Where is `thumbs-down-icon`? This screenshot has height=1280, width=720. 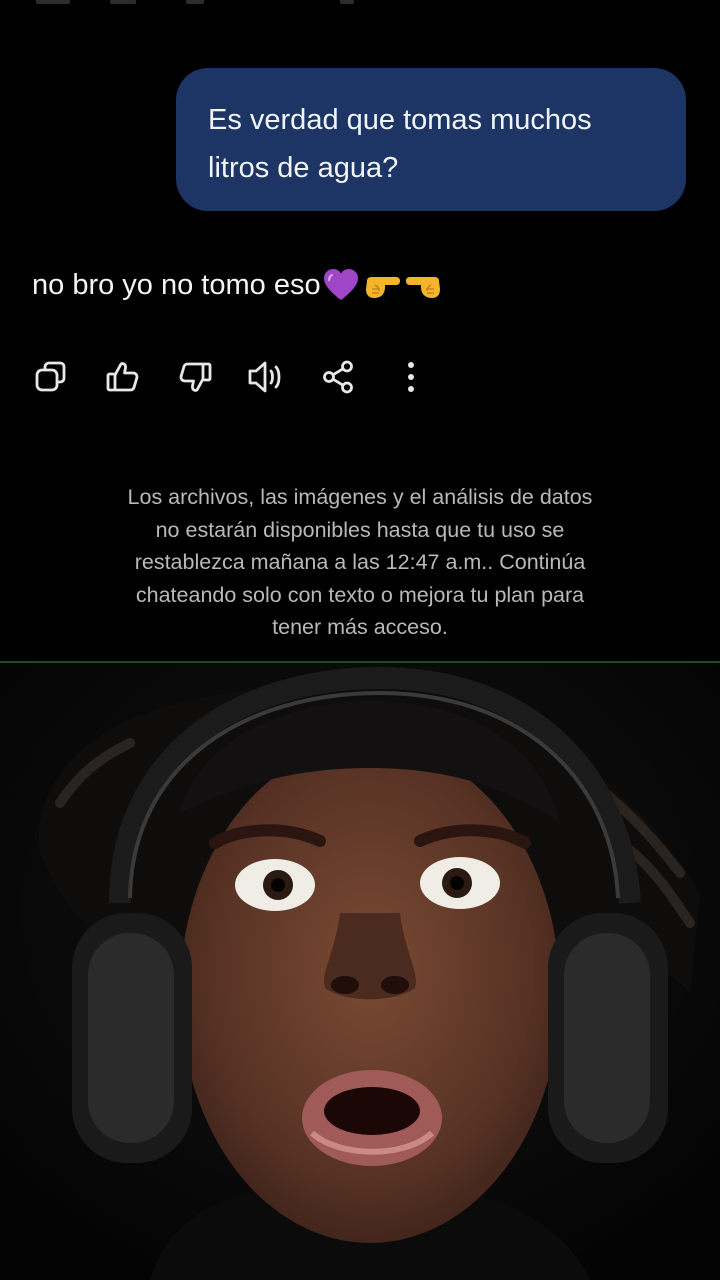 thumbs-down-icon is located at coordinates (195, 377).